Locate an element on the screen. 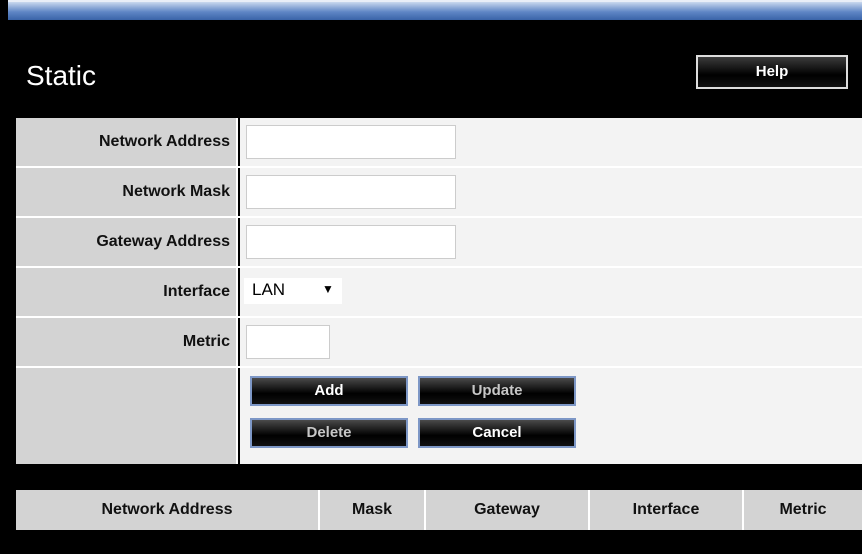 This screenshot has width=862, height=554. column-interface: Interface is located at coordinates (667, 510).